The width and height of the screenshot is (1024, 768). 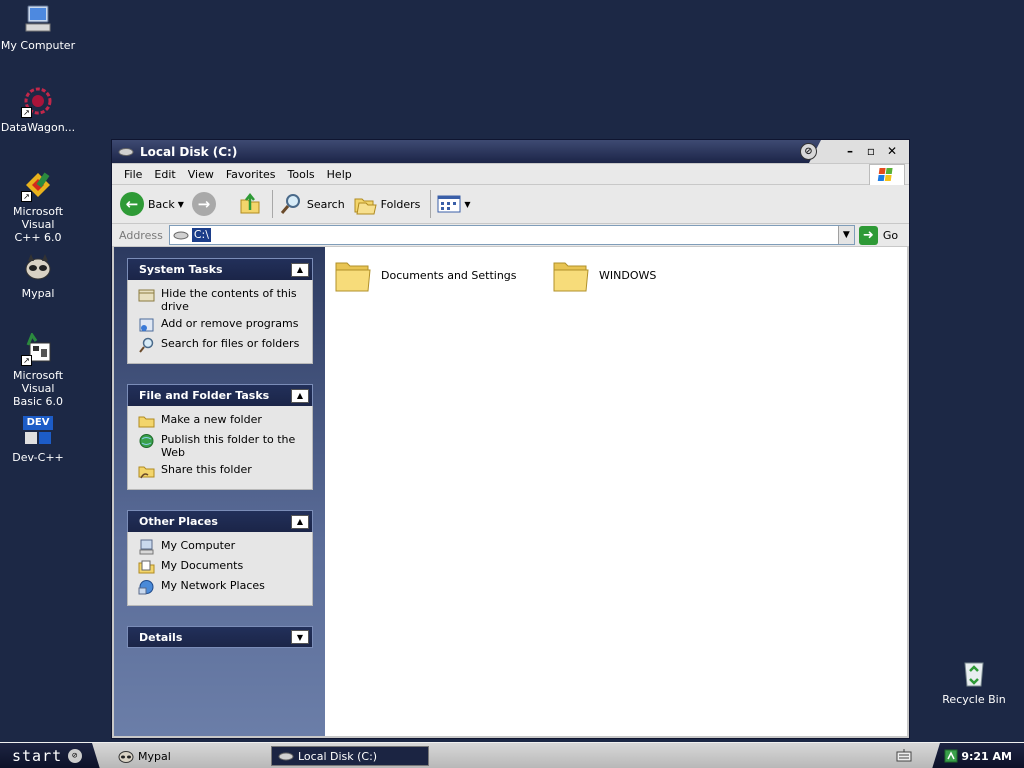 What do you see at coordinates (350, 756) in the screenshot?
I see `taskbar-button-local-disk: Local Disk (C:)` at bounding box center [350, 756].